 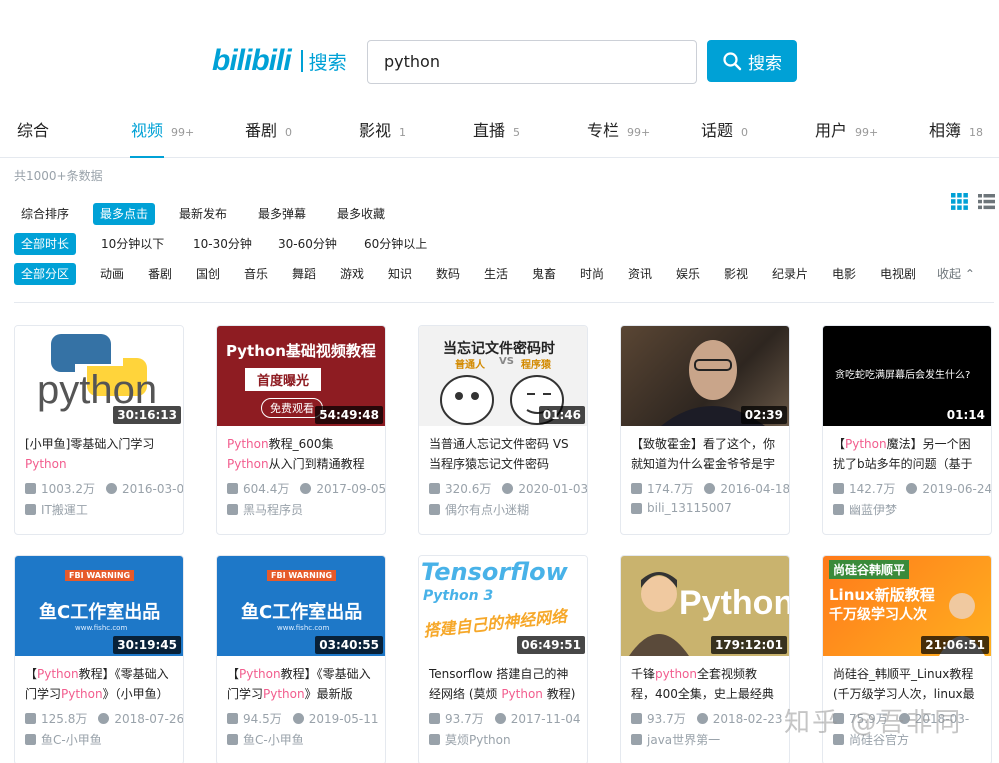 What do you see at coordinates (724, 137) in the screenshot?
I see `tab-topic: 话题 0` at bounding box center [724, 137].